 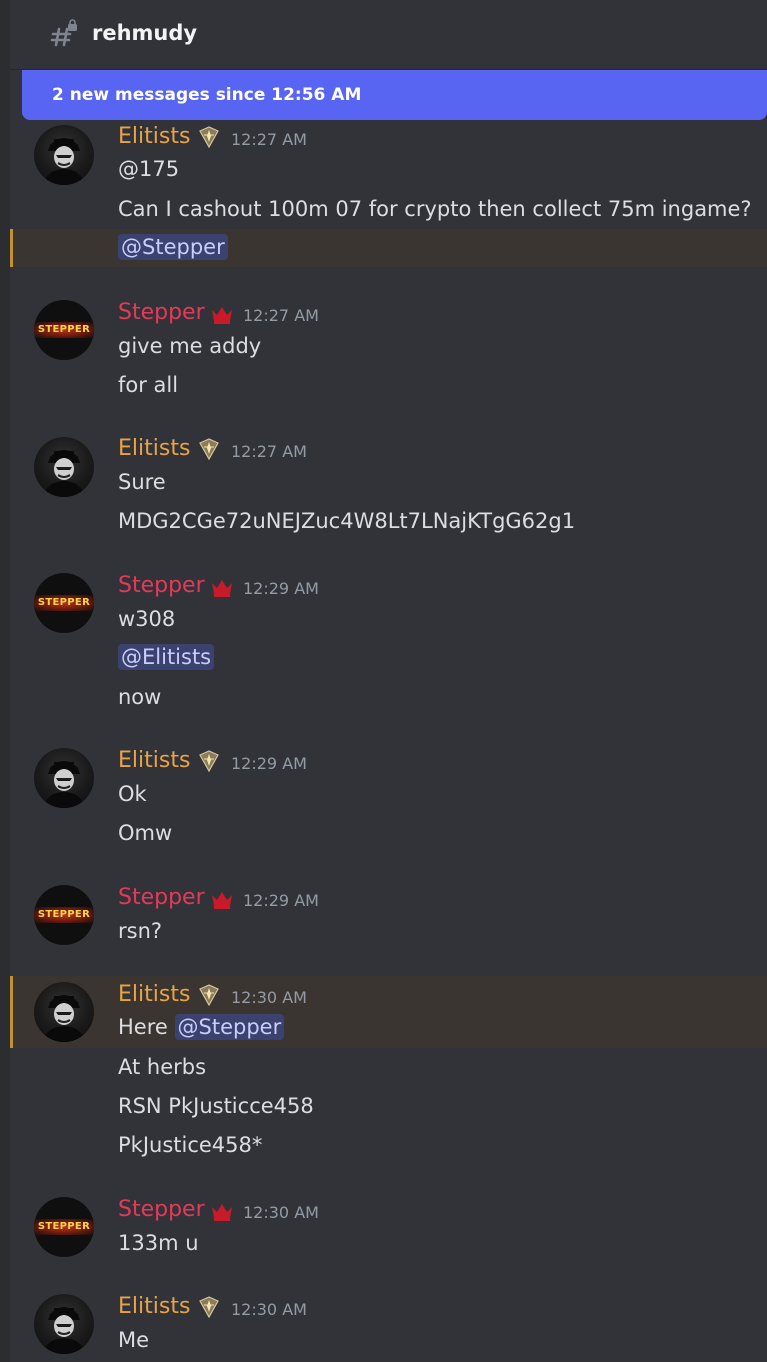 What do you see at coordinates (190, 346) in the screenshot?
I see `message-text: give me addy` at bounding box center [190, 346].